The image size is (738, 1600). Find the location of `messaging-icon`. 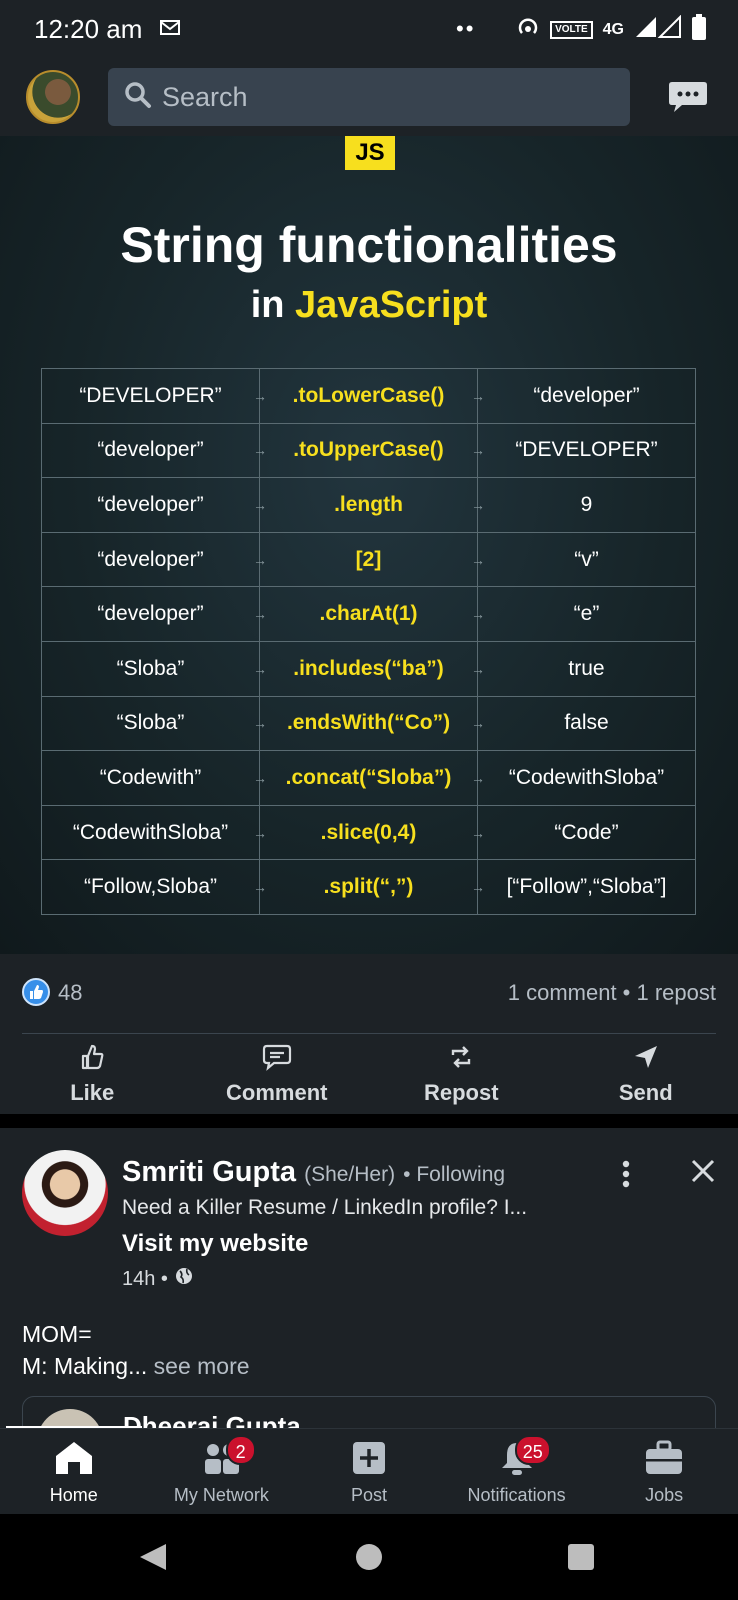

messaging-icon is located at coordinates (688, 99).